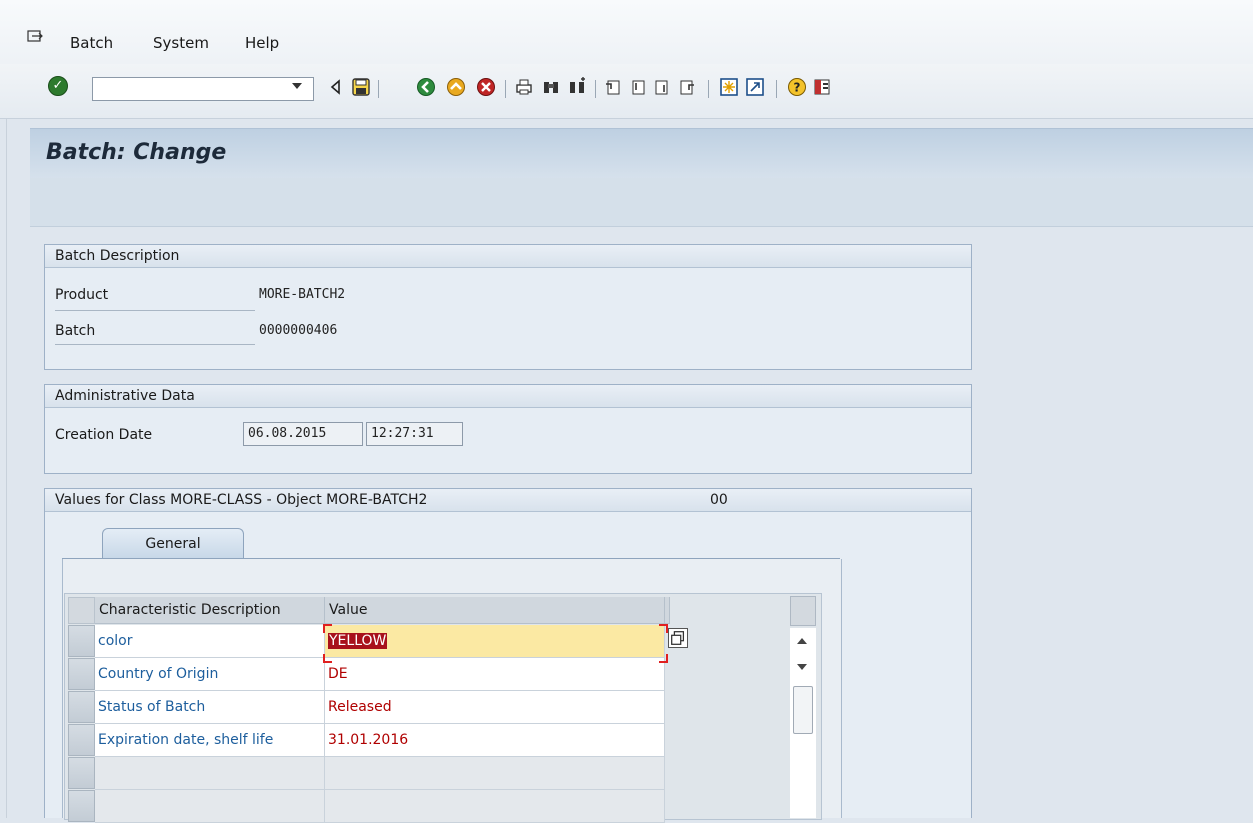 This screenshot has height=823, width=1253. What do you see at coordinates (626, 32) in the screenshot?
I see `menu-bar: Batch System Help` at bounding box center [626, 32].